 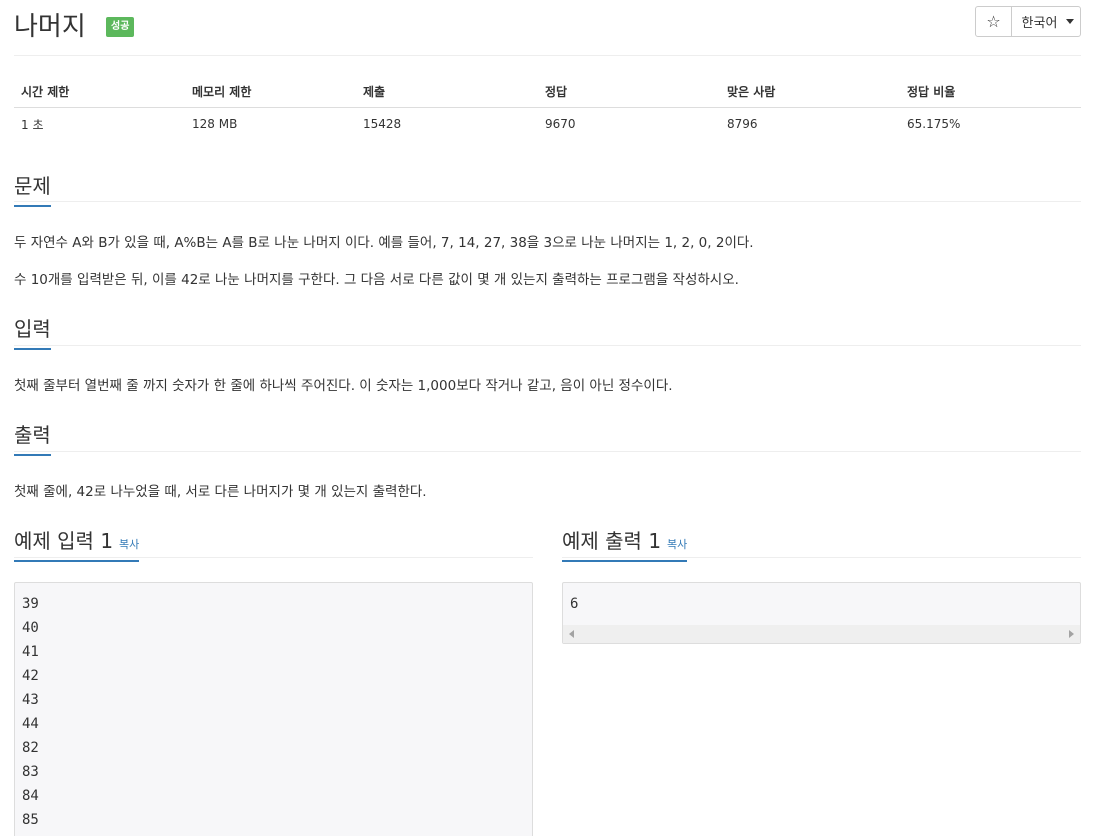 I want to click on table-cell: 8796, so click(x=742, y=124).